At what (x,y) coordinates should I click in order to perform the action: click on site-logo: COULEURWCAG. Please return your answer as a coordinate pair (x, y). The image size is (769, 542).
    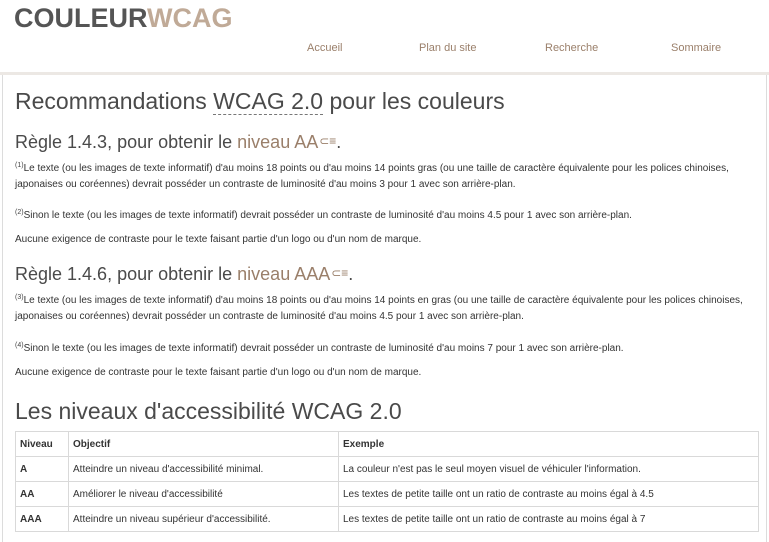
    Looking at the image, I should click on (123, 18).